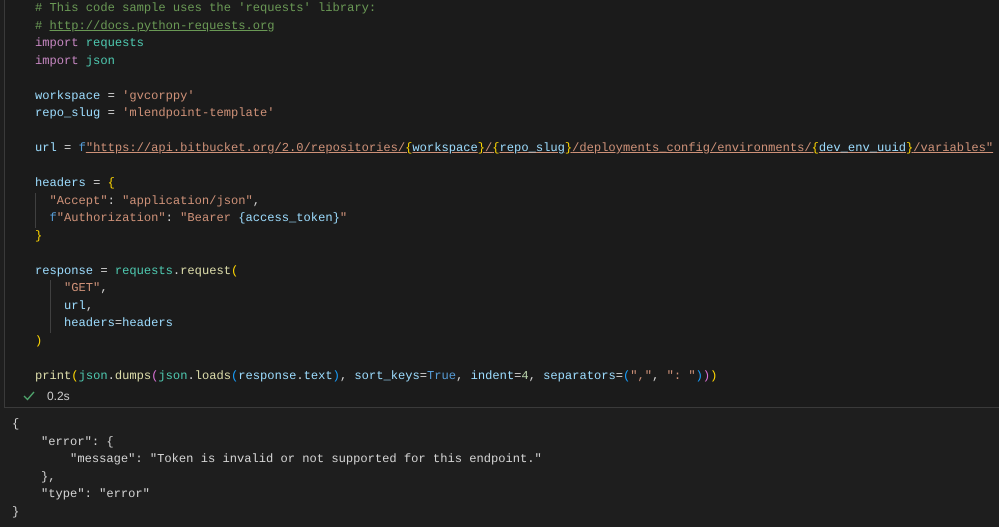 Image resolution: width=999 pixels, height=527 pixels. What do you see at coordinates (16, 512) in the screenshot?
I see `output-line: }` at bounding box center [16, 512].